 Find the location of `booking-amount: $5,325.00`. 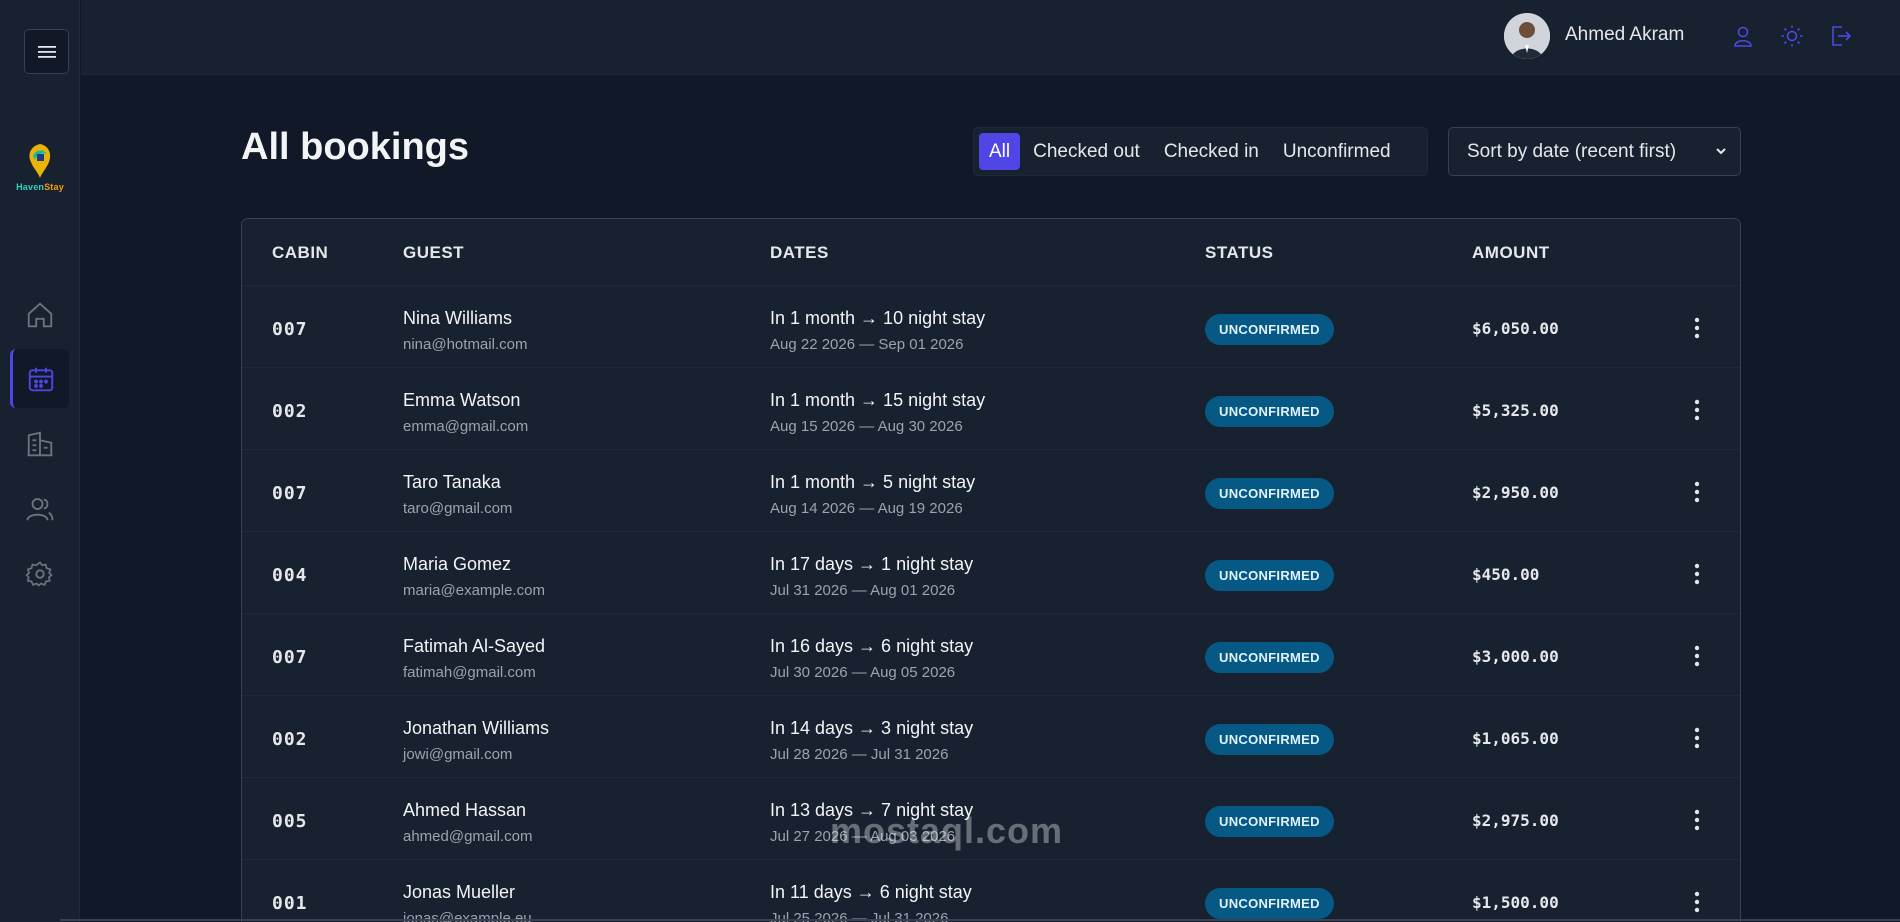

booking-amount: $5,325.00 is located at coordinates (1515, 410).